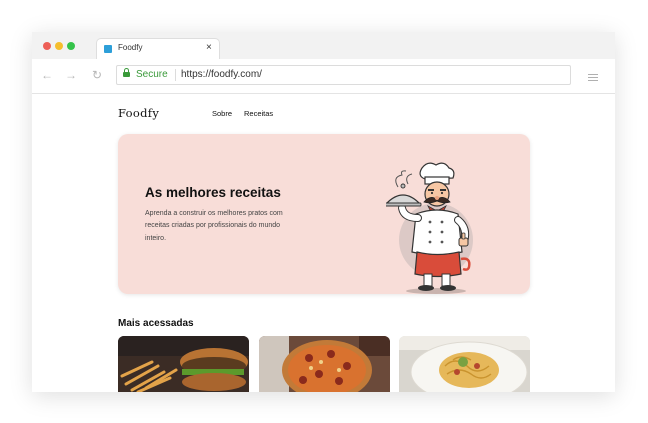 The image size is (648, 423). Describe the element at coordinates (59, 46) in the screenshot. I see `minimize-window-button` at that location.